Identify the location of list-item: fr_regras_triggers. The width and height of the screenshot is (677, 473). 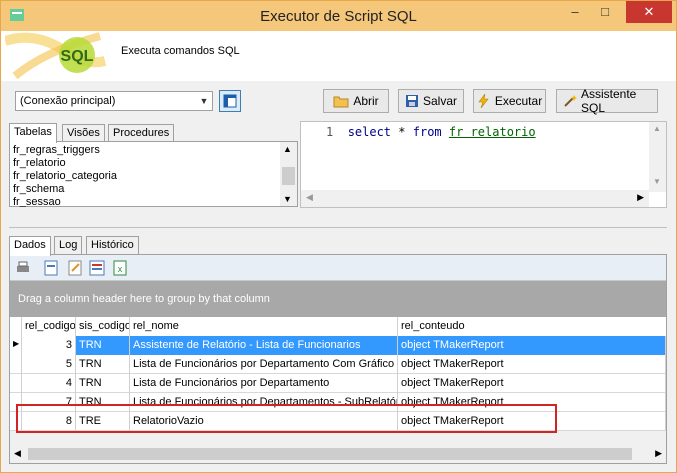
(56, 150).